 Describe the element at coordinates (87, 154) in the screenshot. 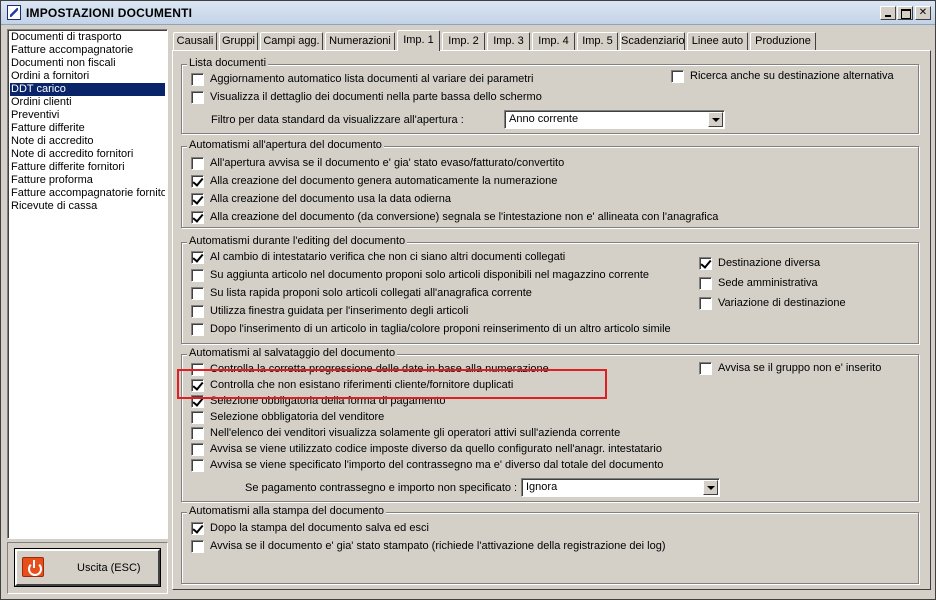

I see `list-item: Note di accredito fornitori` at that location.